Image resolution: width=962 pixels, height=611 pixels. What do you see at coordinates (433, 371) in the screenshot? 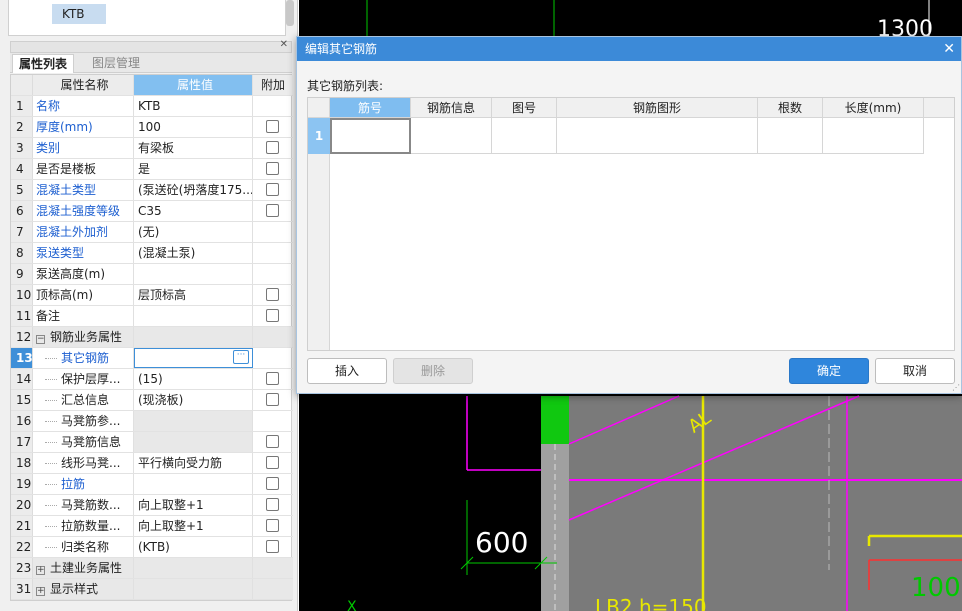
I see `delete-button: 删除` at bounding box center [433, 371].